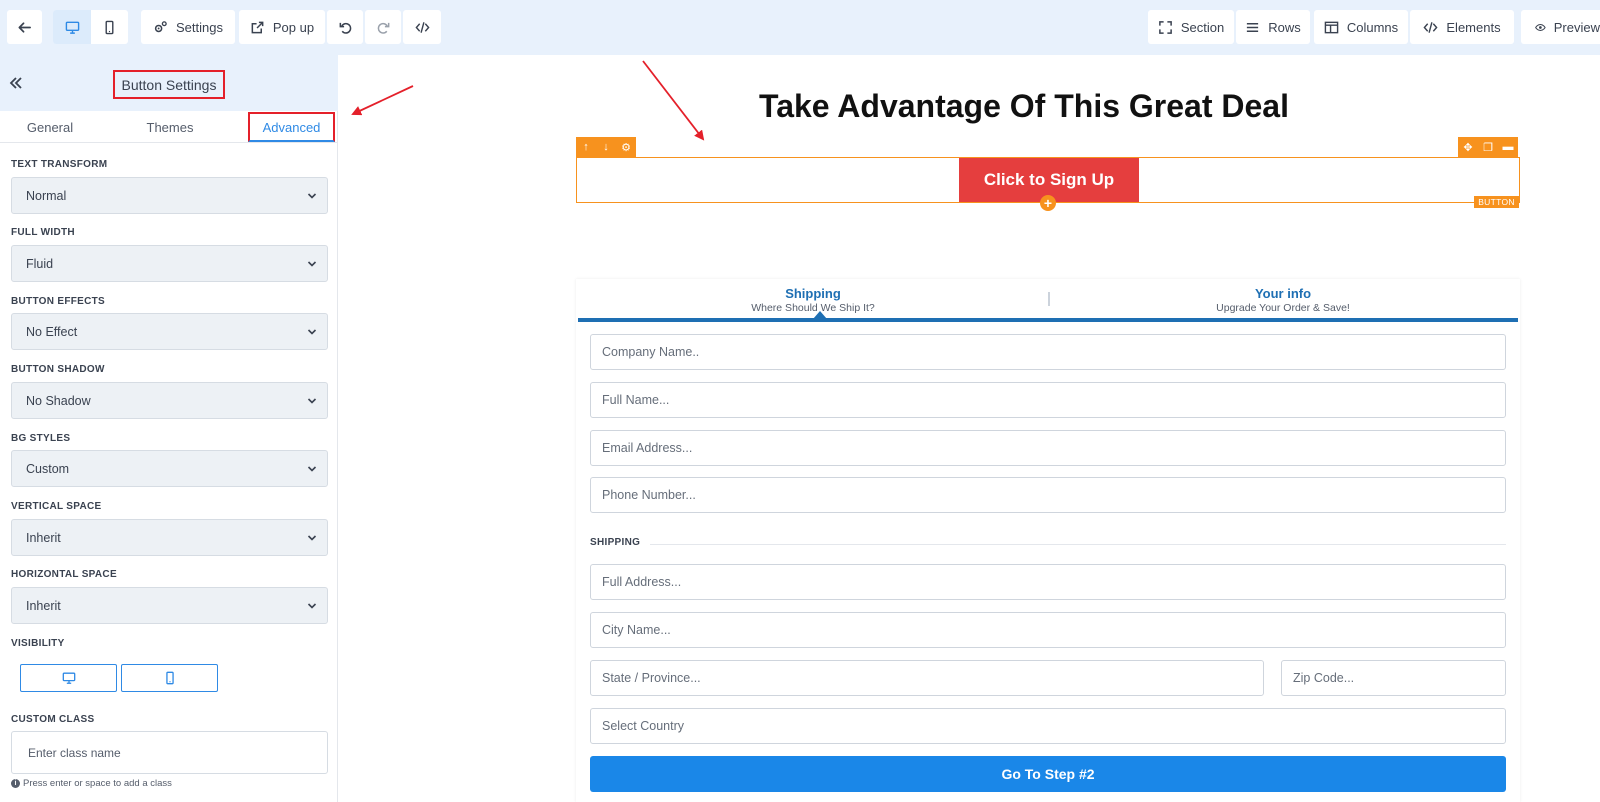 The image size is (1600, 802). Describe the element at coordinates (169, 195) in the screenshot. I see `text-transform-select: Normal` at that location.